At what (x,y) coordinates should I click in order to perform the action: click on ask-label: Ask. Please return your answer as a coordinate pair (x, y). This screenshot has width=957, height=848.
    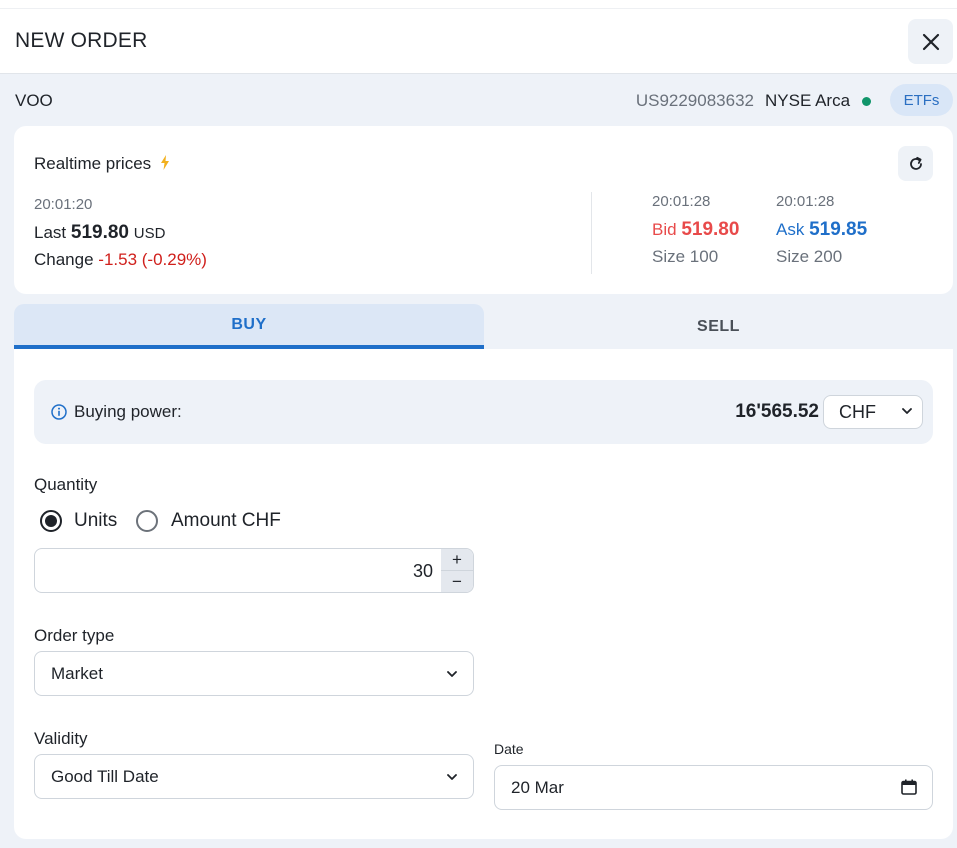
    Looking at the image, I should click on (790, 229).